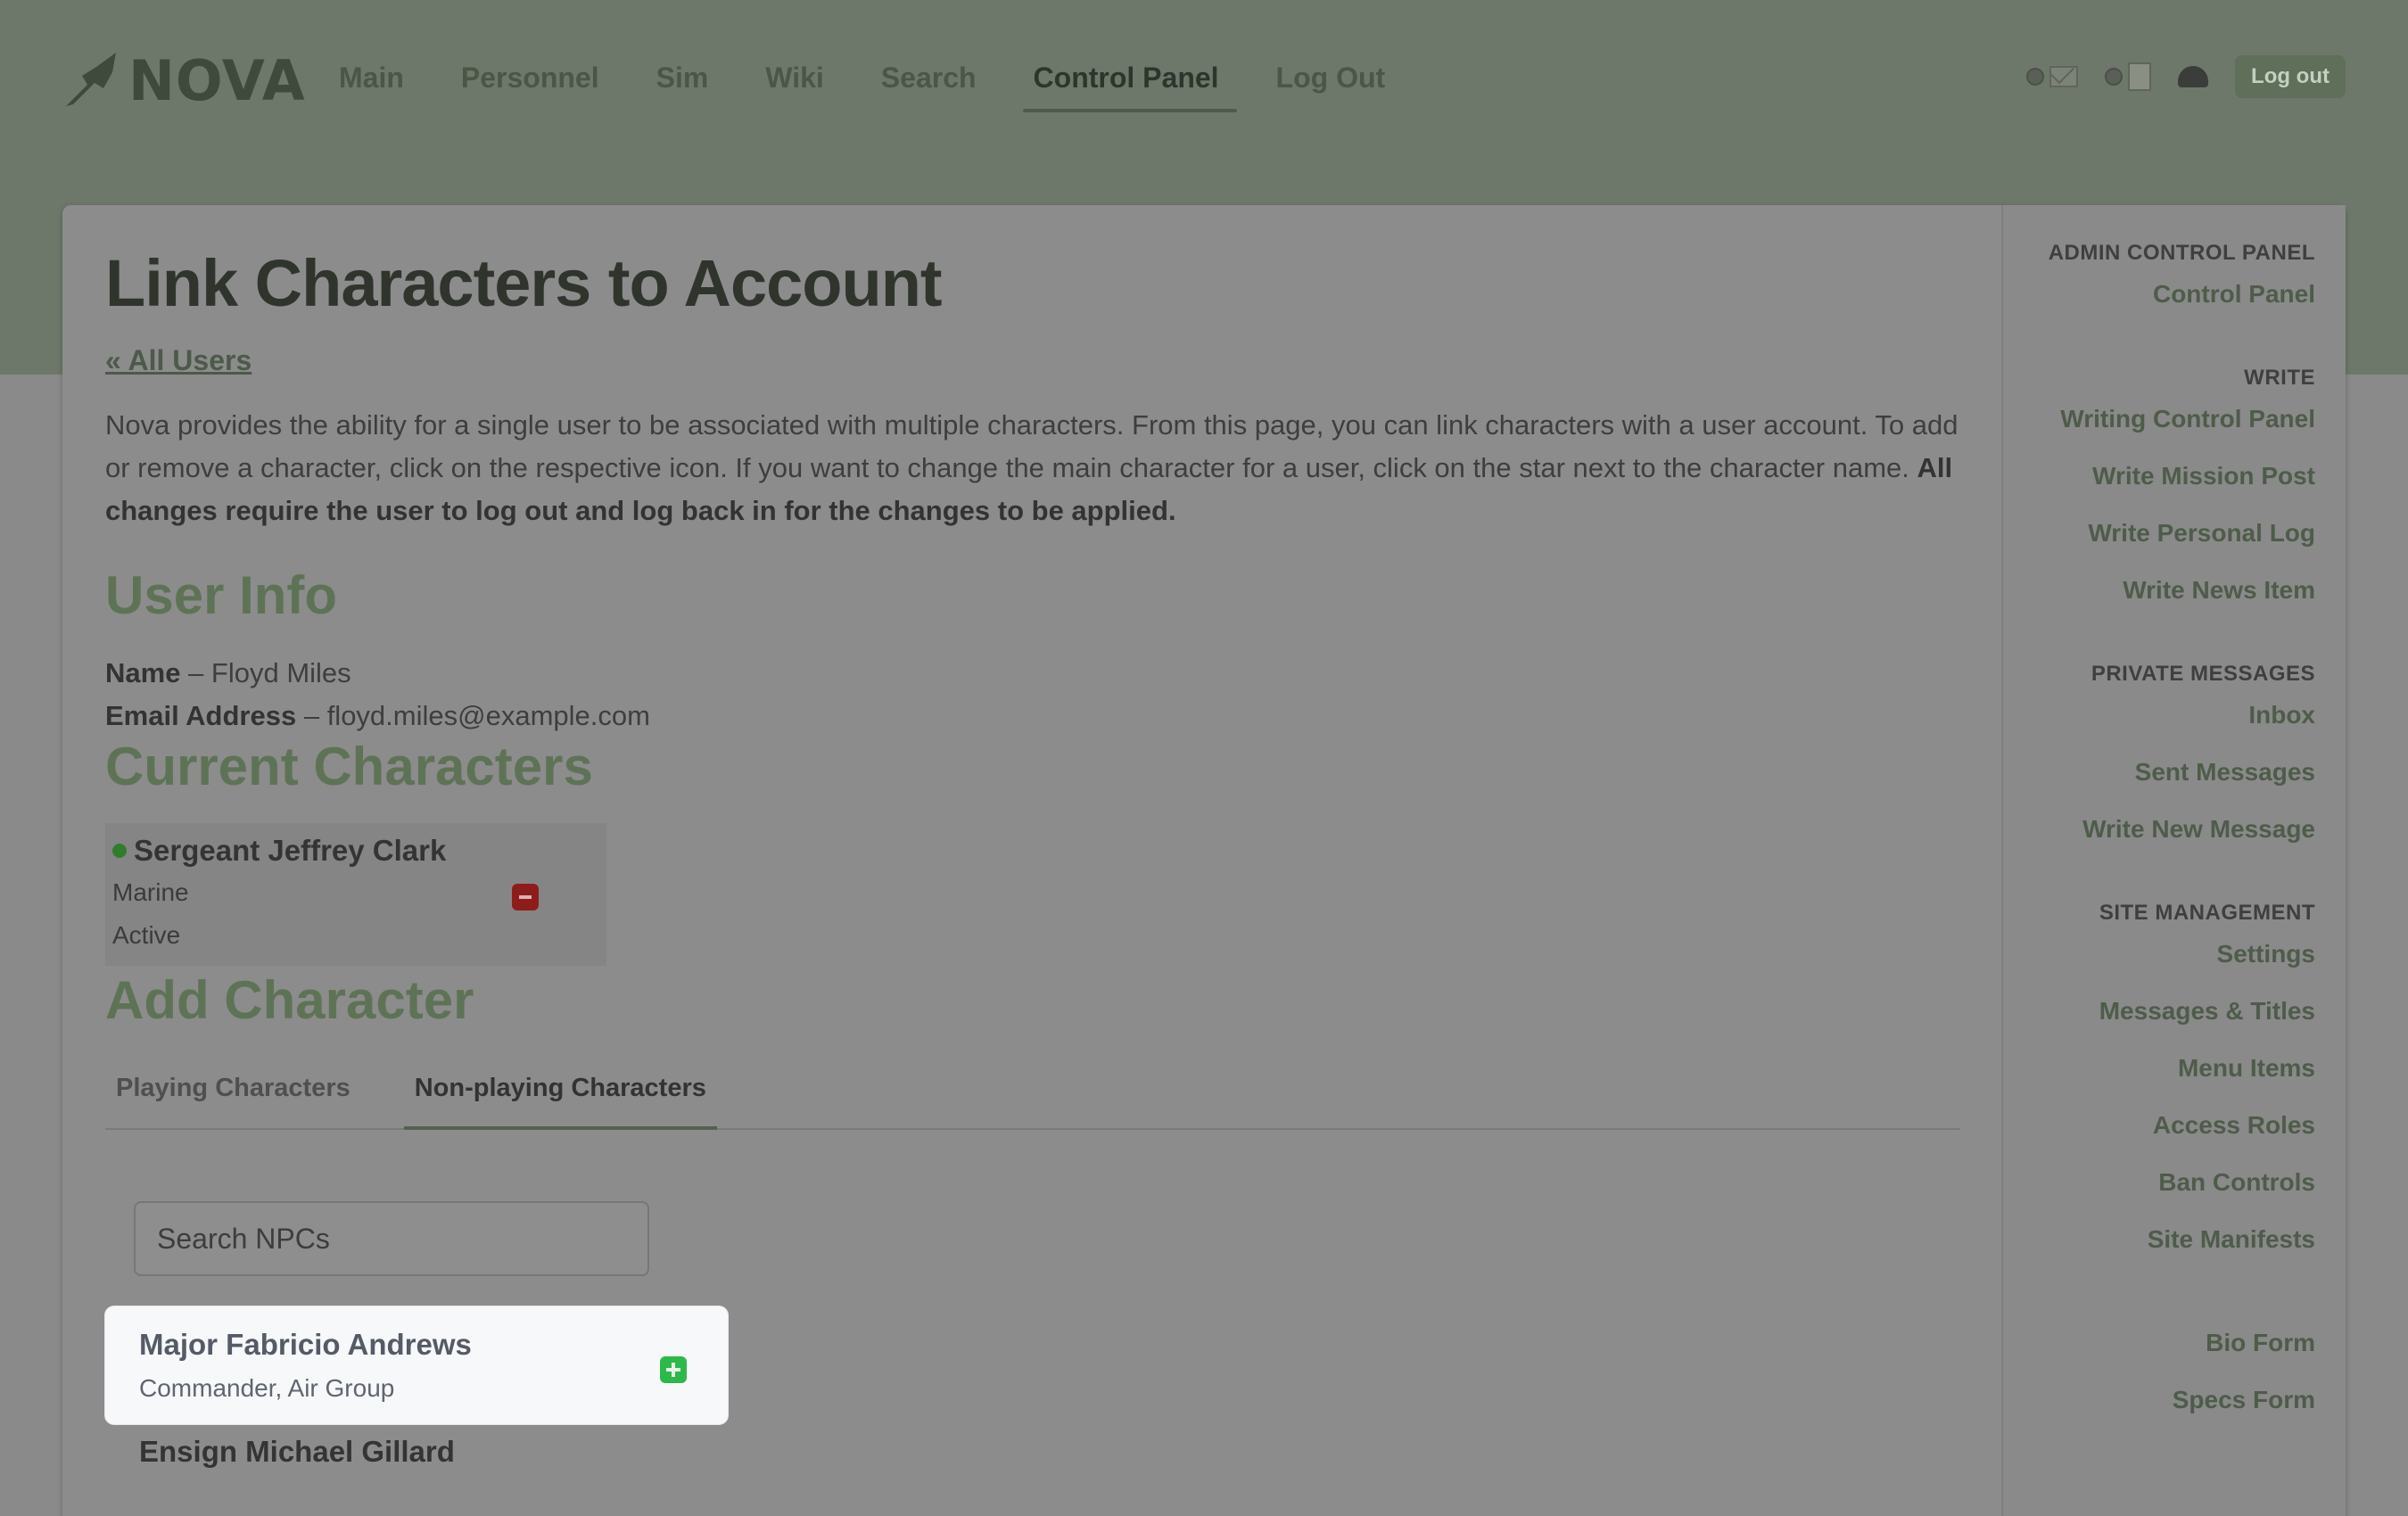 The height and width of the screenshot is (1516, 2408). I want to click on page-title: Link Characters to Account, so click(524, 283).